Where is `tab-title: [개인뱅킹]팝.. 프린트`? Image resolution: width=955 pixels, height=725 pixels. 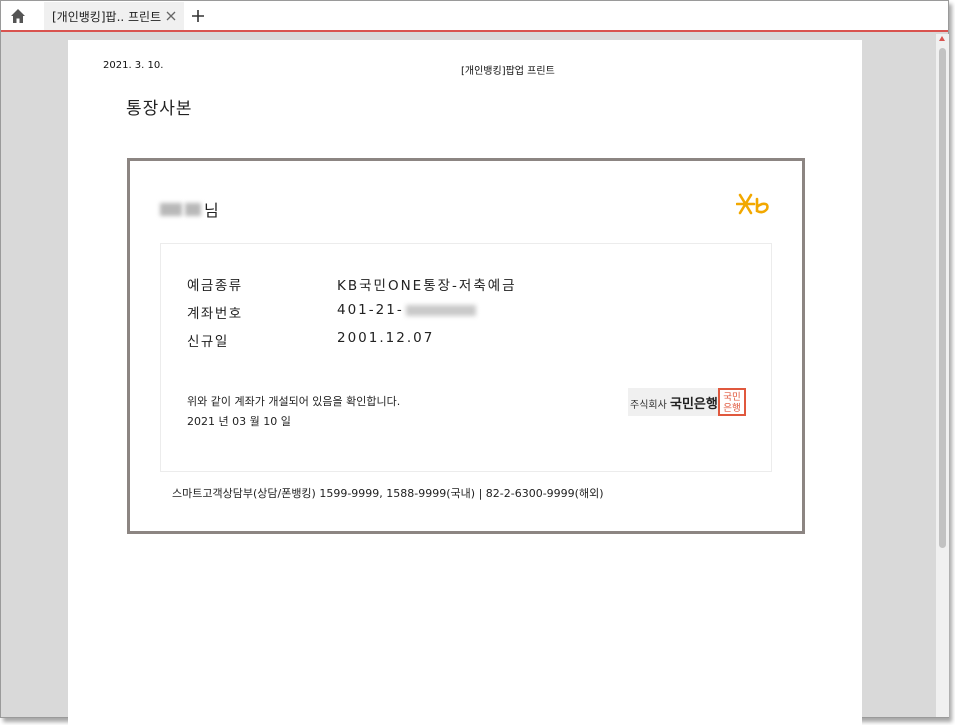 tab-title: [개인뱅킹]팝.. 프린트 is located at coordinates (107, 16).